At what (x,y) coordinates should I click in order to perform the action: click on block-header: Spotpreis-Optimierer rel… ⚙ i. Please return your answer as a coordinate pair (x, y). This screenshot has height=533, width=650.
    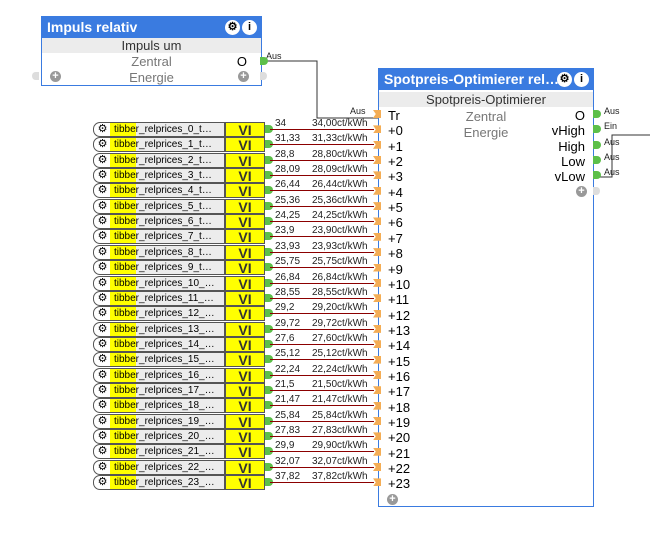
    Looking at the image, I should click on (486, 79).